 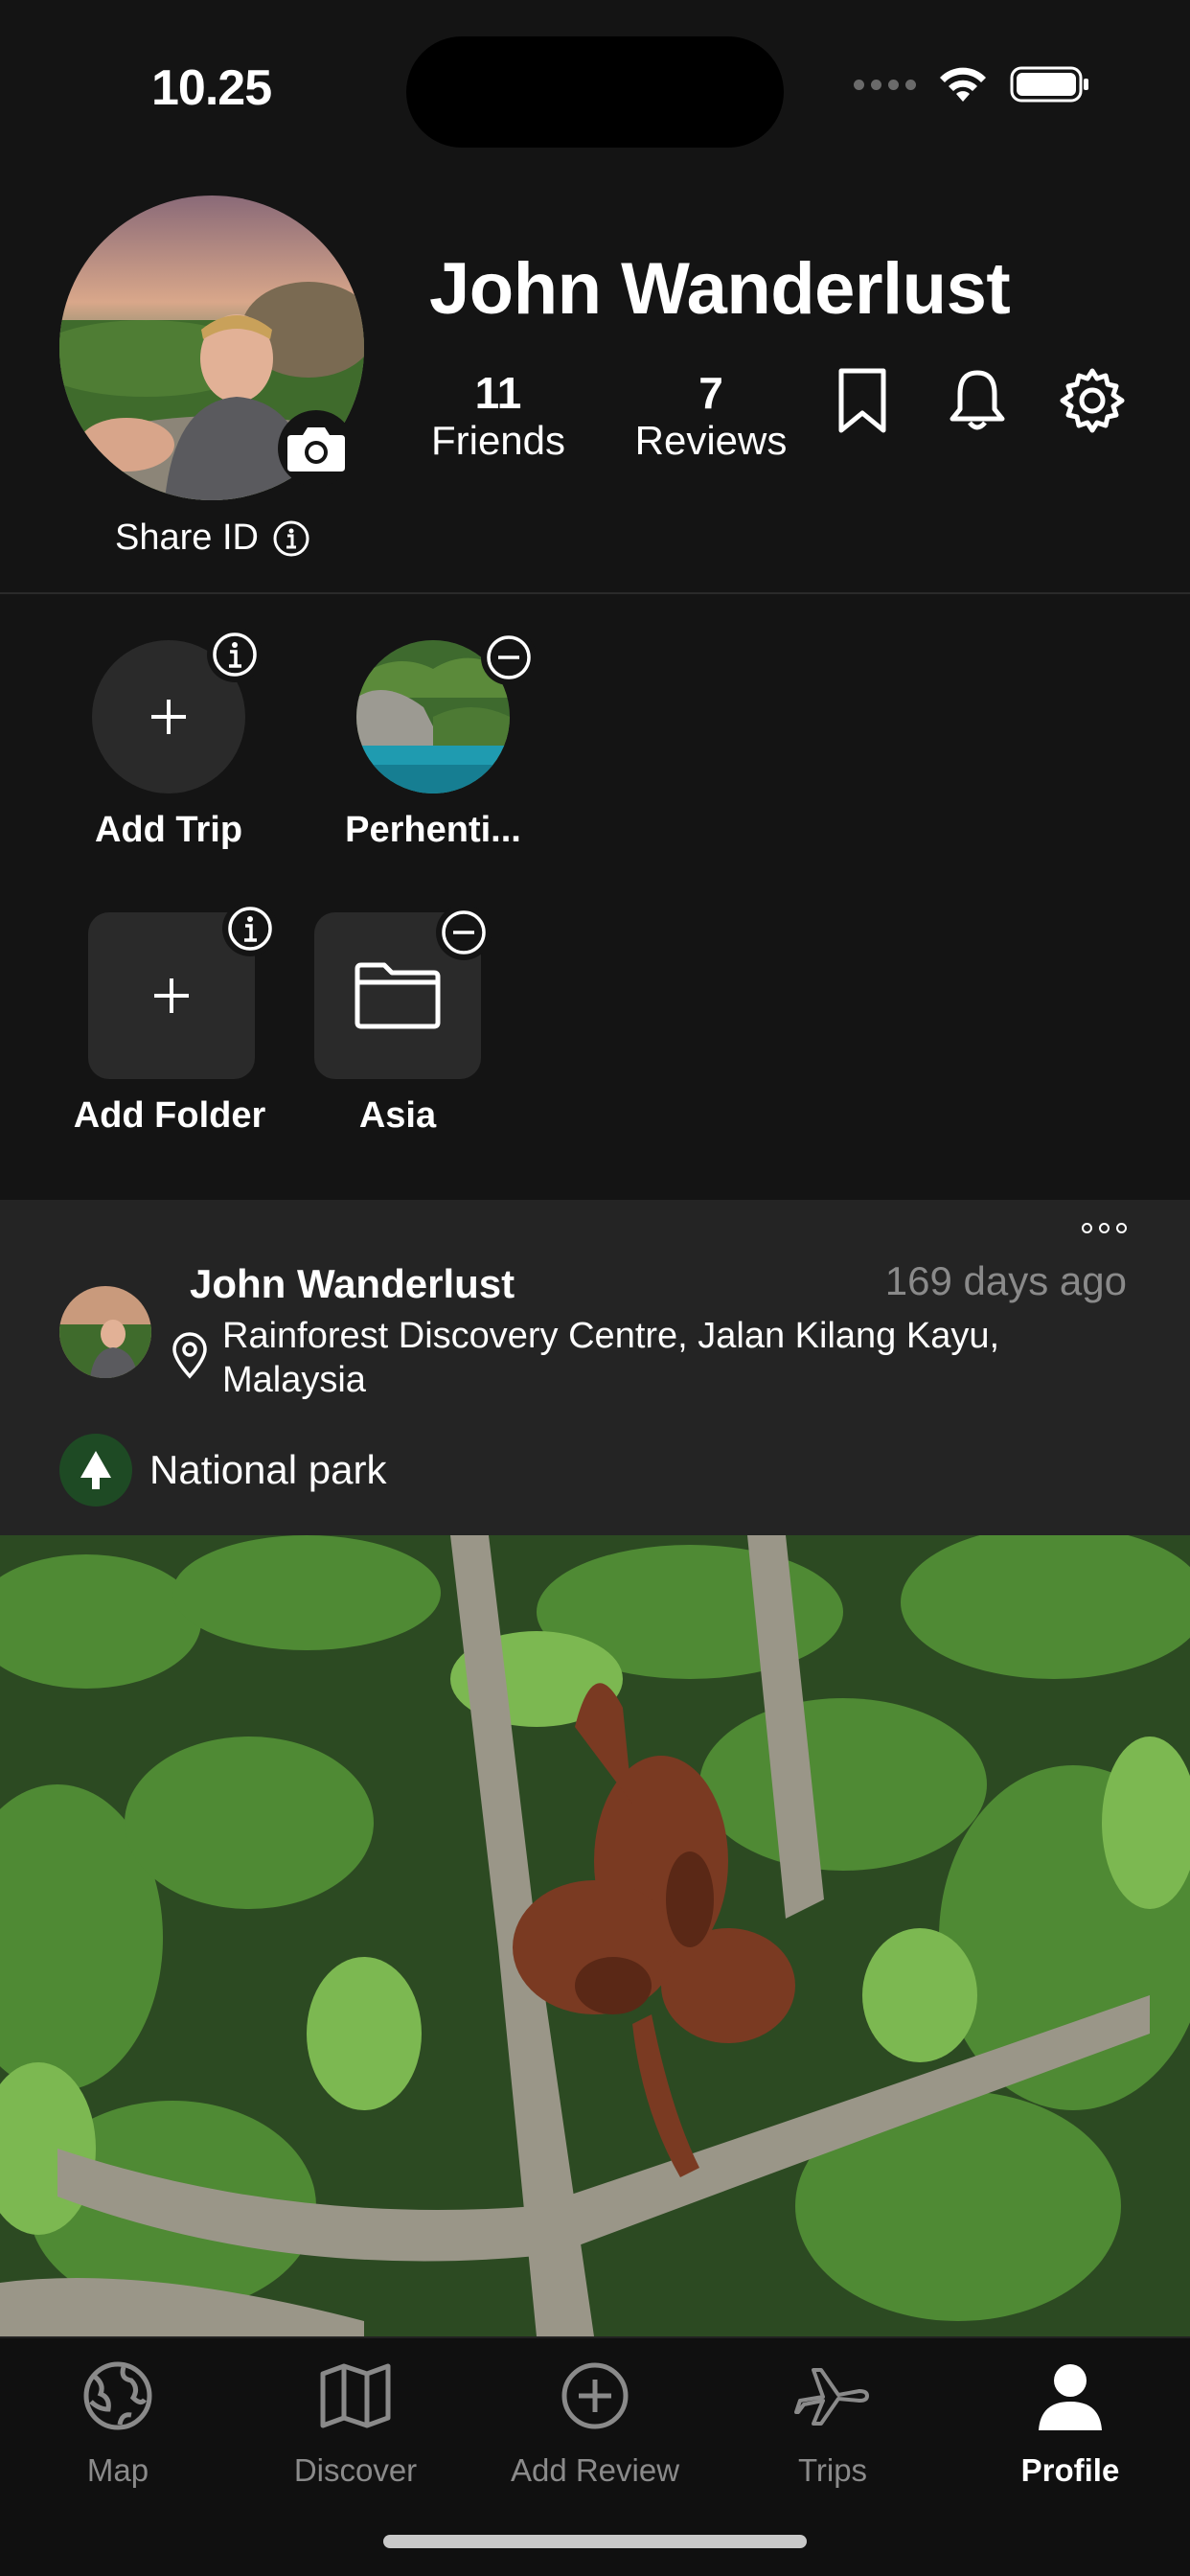 I want to click on post-timestamp: 169 days ago, so click(x=1006, y=1280).